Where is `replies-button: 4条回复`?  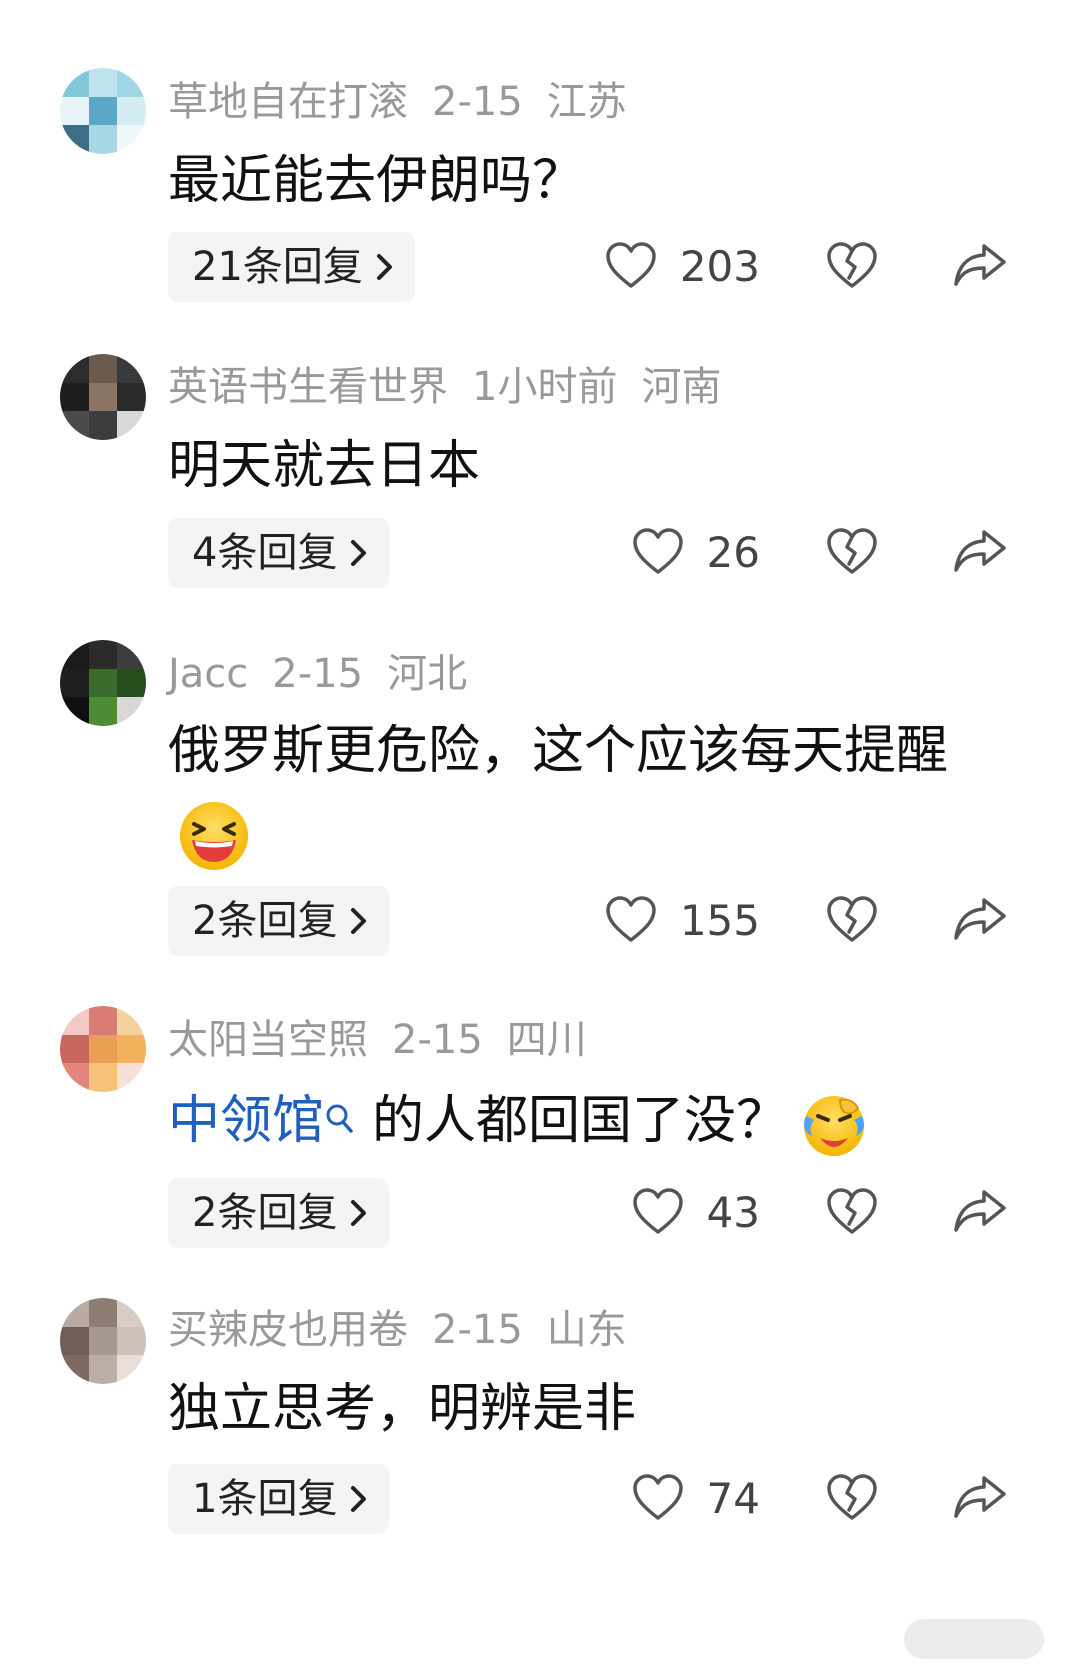
replies-button: 4条回复 is located at coordinates (279, 553).